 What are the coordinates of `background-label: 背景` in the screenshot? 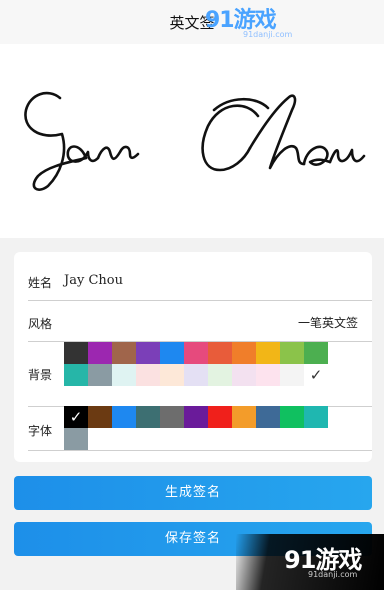 It's located at (40, 375).